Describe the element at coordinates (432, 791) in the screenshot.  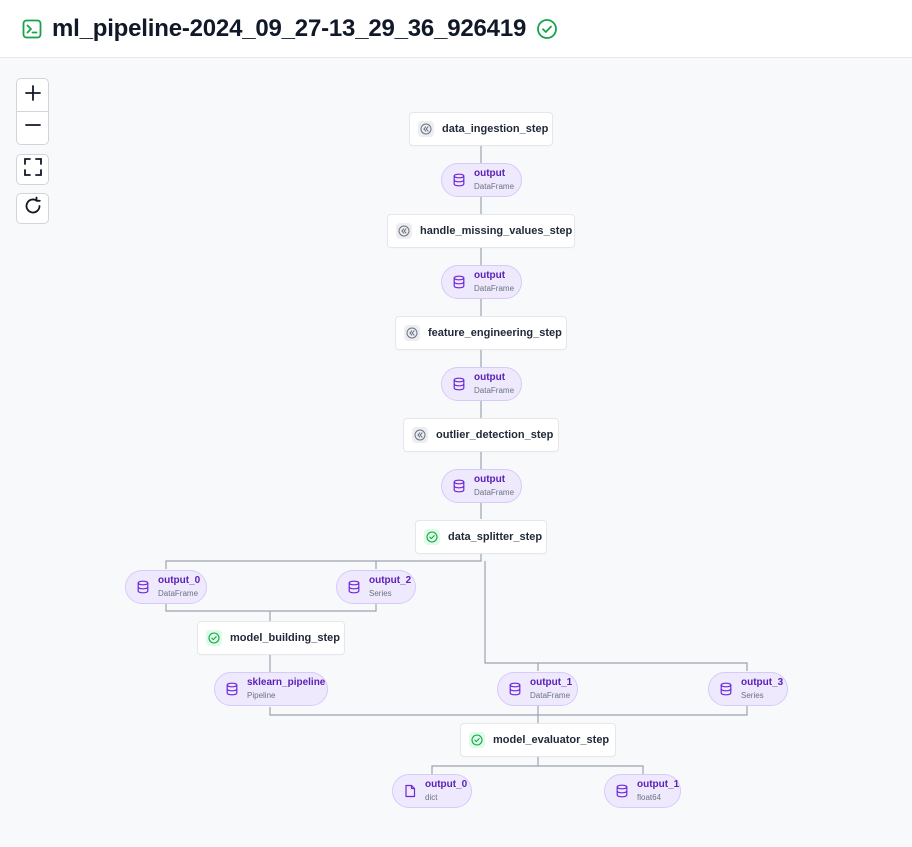
I see `artifact-node-eval-output-0: output_0dict` at that location.